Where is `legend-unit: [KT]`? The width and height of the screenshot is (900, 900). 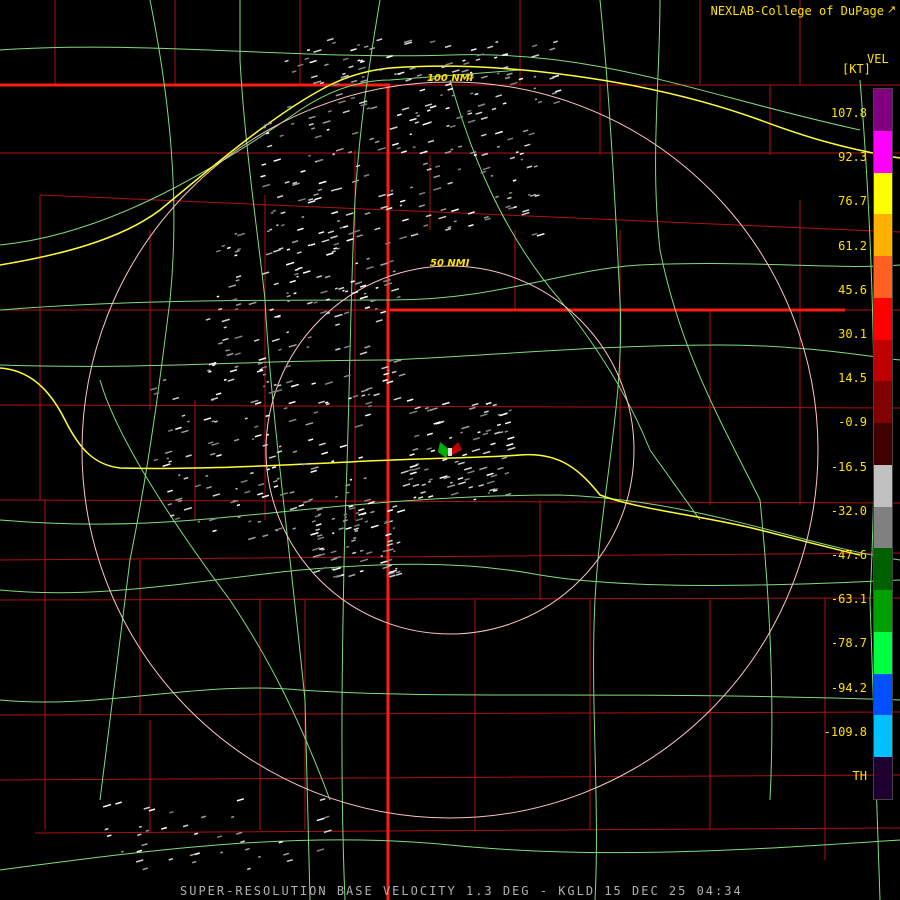 legend-unit: [KT] is located at coordinates (856, 69).